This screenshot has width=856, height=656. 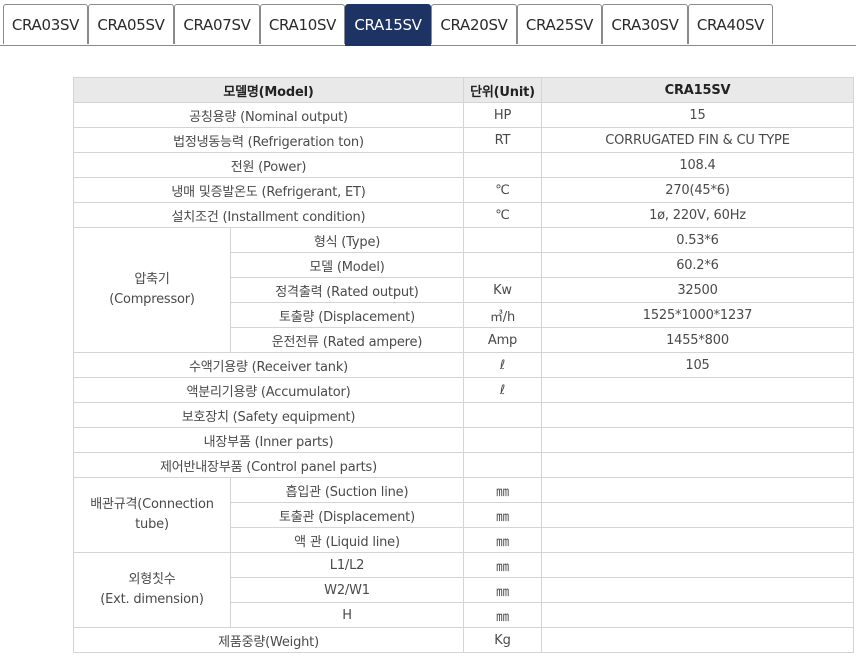 I want to click on row-label: 보호장치 (Safety equipment), so click(x=268, y=415).